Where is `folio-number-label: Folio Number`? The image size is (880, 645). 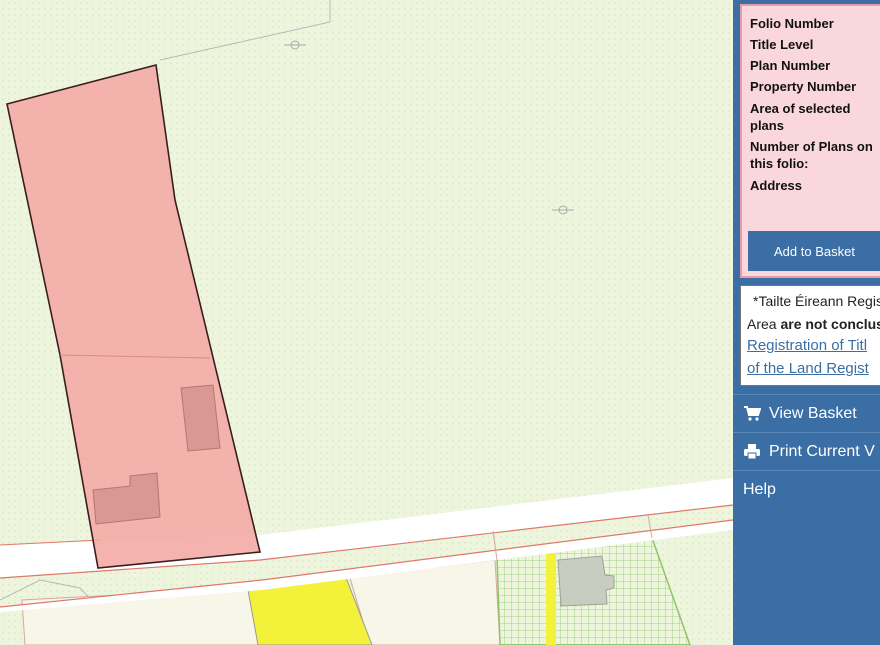
folio-number-label: Folio Number is located at coordinates (792, 23).